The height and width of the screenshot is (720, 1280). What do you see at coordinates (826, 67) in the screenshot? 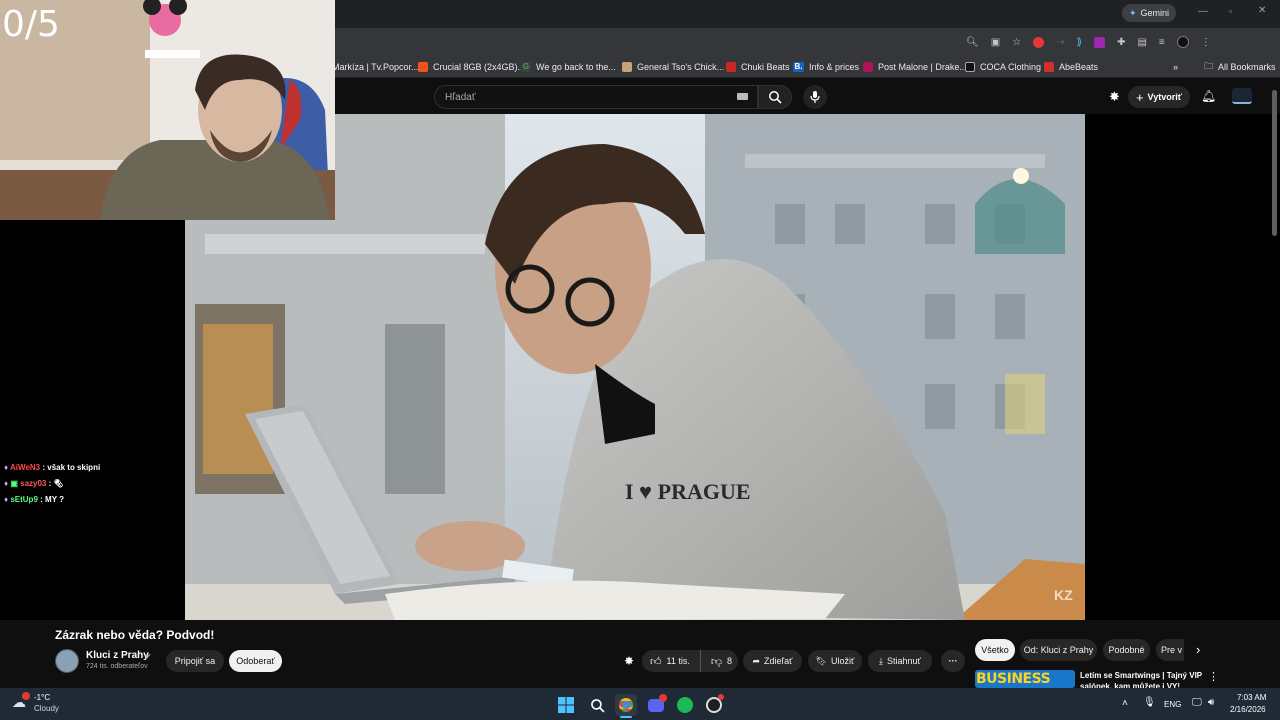
I see `bookmark-item-5: B. Info & prices` at bounding box center [826, 67].